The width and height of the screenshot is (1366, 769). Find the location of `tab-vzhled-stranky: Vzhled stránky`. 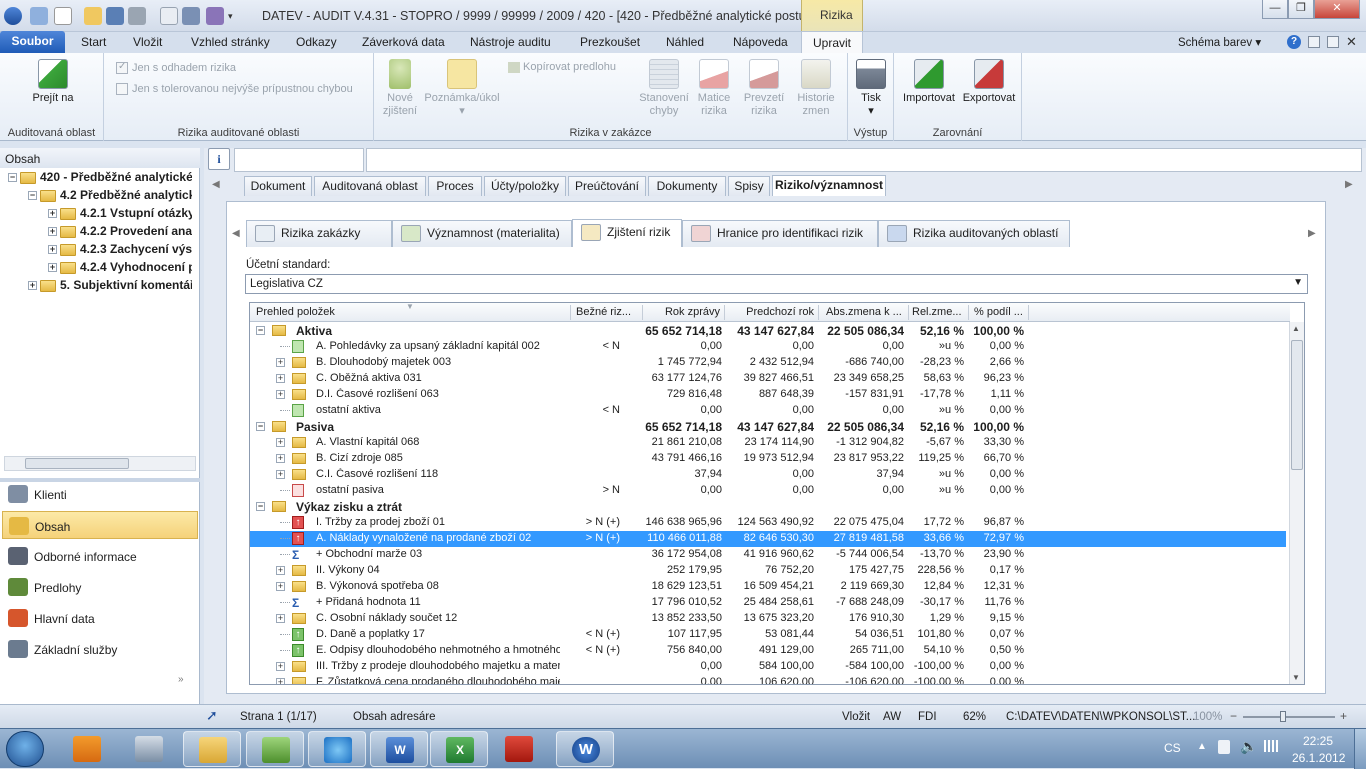

tab-vzhled-stranky: Vzhled stránky is located at coordinates (230, 42).